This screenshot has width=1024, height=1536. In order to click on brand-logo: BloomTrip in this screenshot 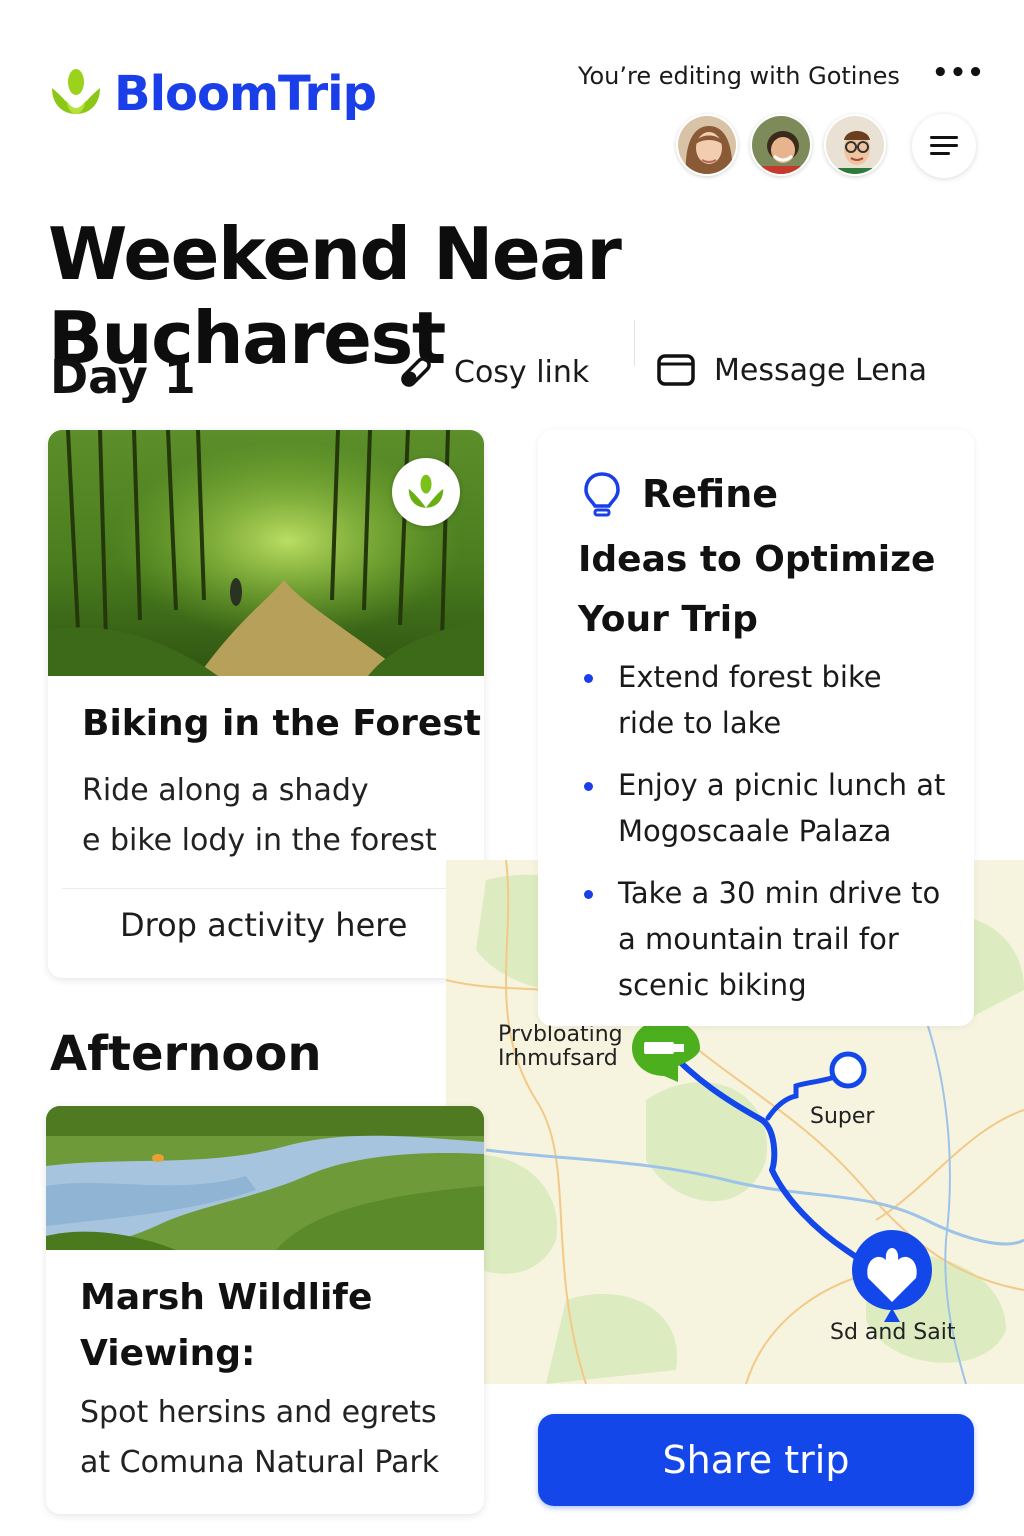, I will do `click(212, 94)`.